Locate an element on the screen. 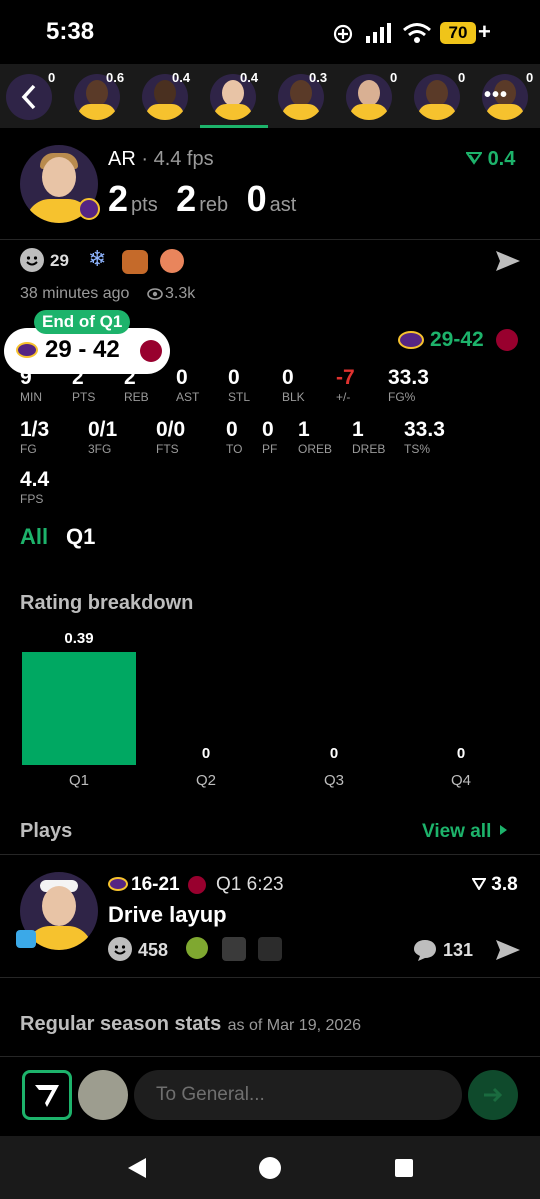 Image resolution: width=540 pixels, height=1199 pixels. stat-min: 9 MIN is located at coordinates (31, 385).